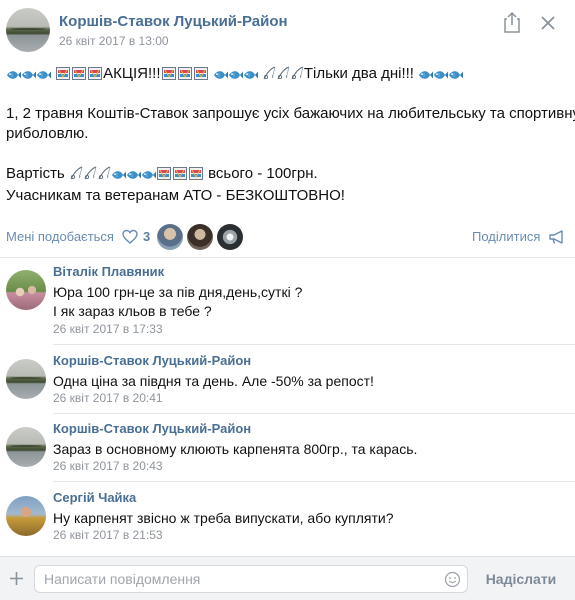  Describe the element at coordinates (506, 236) in the screenshot. I see `share-button: Поділитися` at that location.